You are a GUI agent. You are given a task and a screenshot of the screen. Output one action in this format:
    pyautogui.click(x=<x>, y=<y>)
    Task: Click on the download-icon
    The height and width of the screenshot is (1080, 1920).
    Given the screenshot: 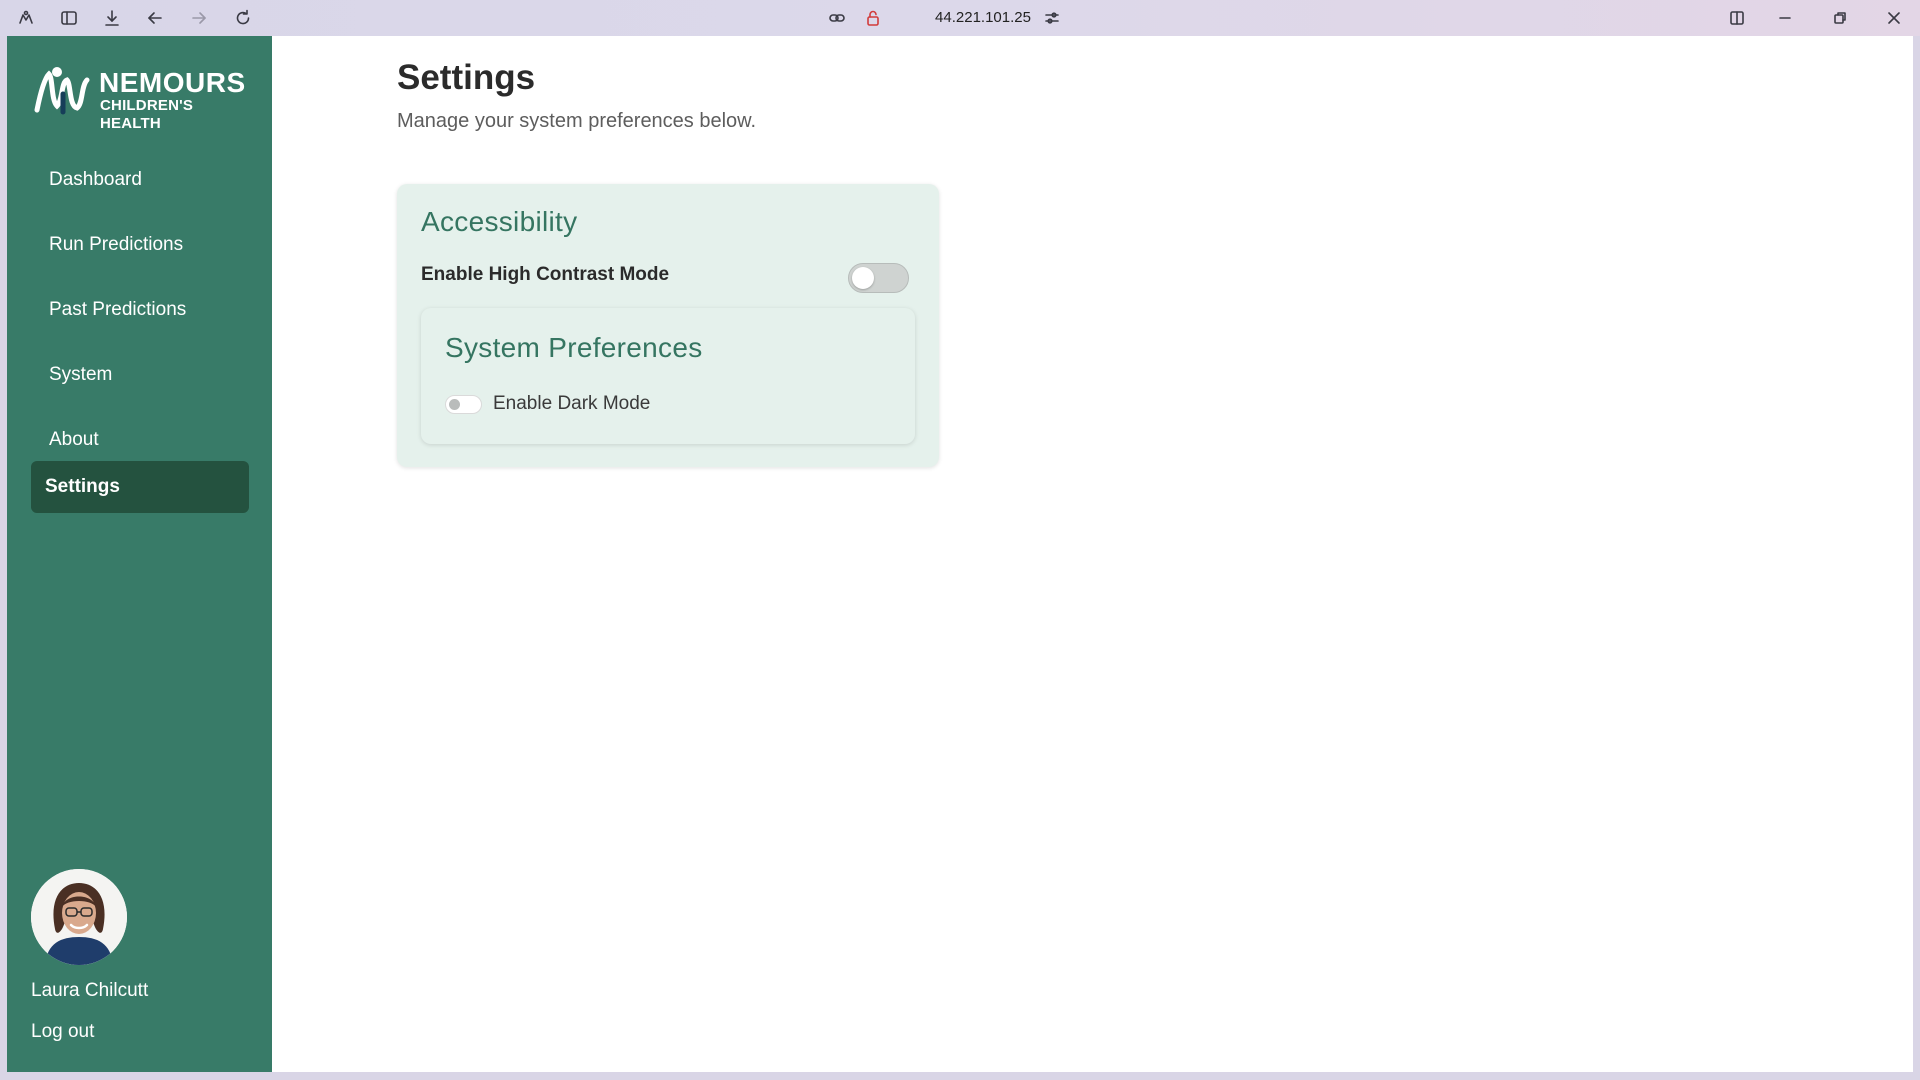 What is the action you would take?
    pyautogui.click(x=112, y=18)
    